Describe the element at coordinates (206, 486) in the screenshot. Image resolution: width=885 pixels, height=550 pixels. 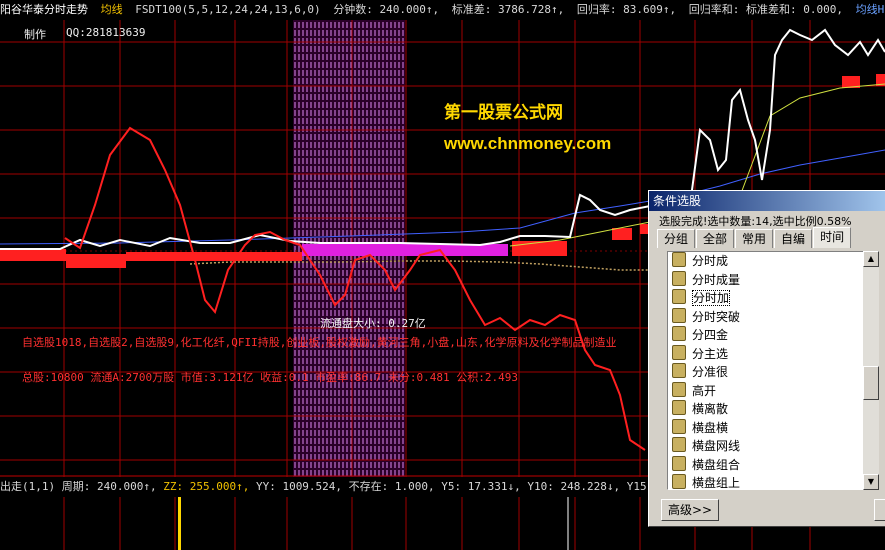
I see `sub-zz: ZZ: 255.000↑,` at that location.